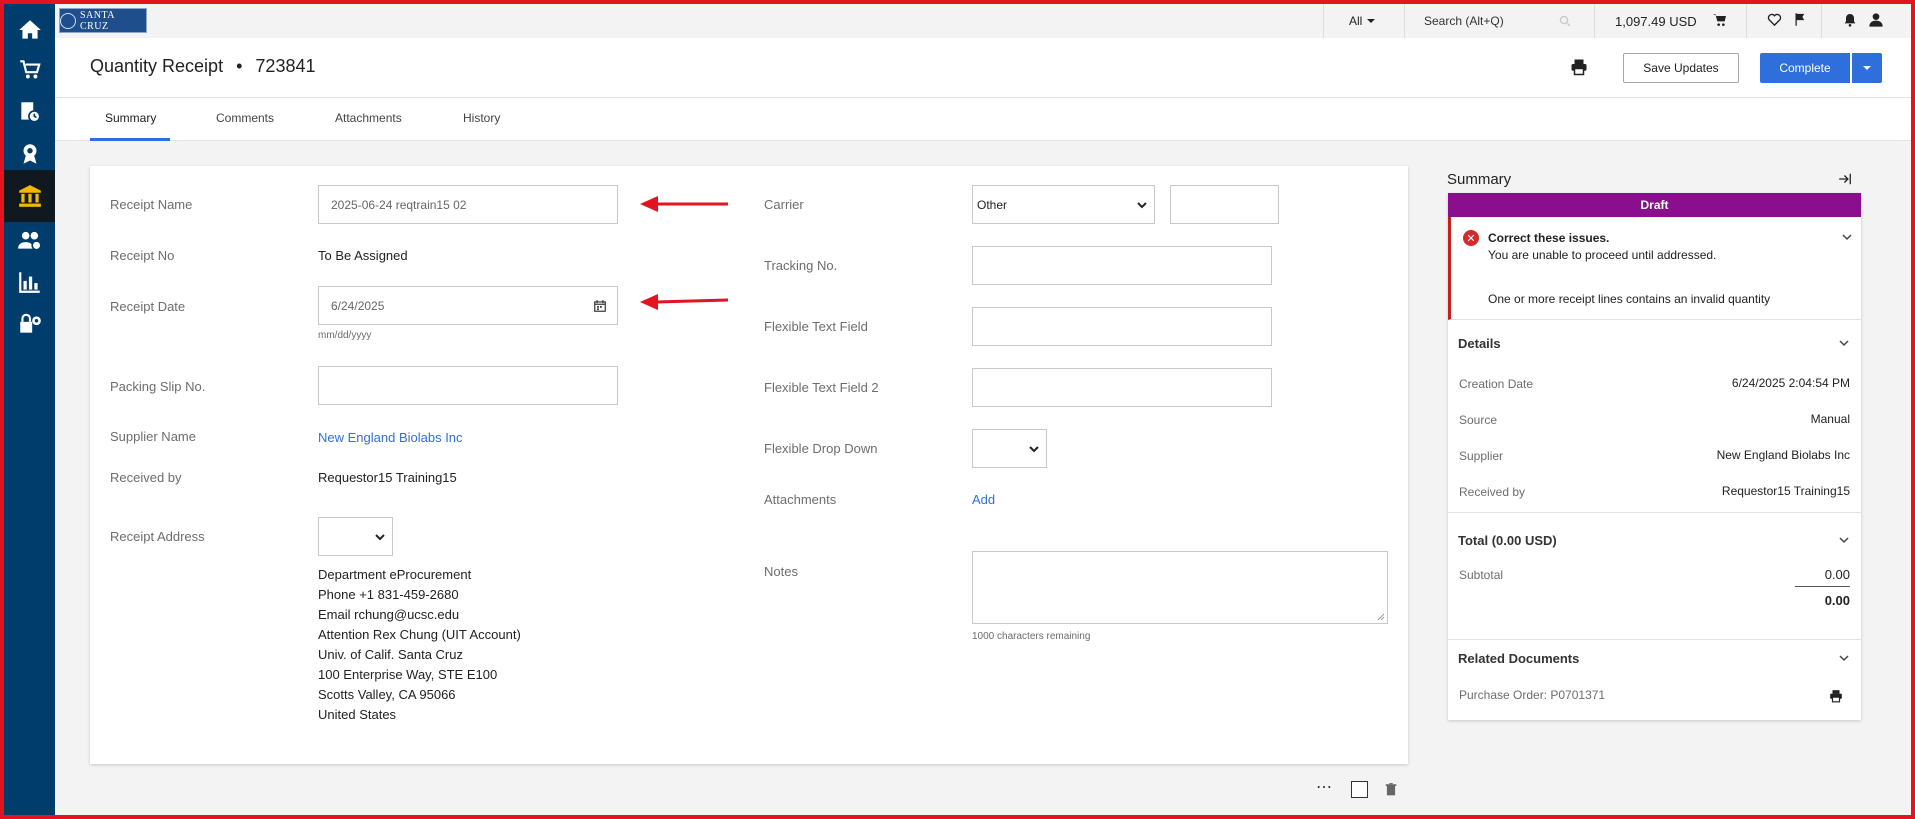 Image resolution: width=1915 pixels, height=819 pixels. I want to click on received-by-label: Received by, so click(146, 477).